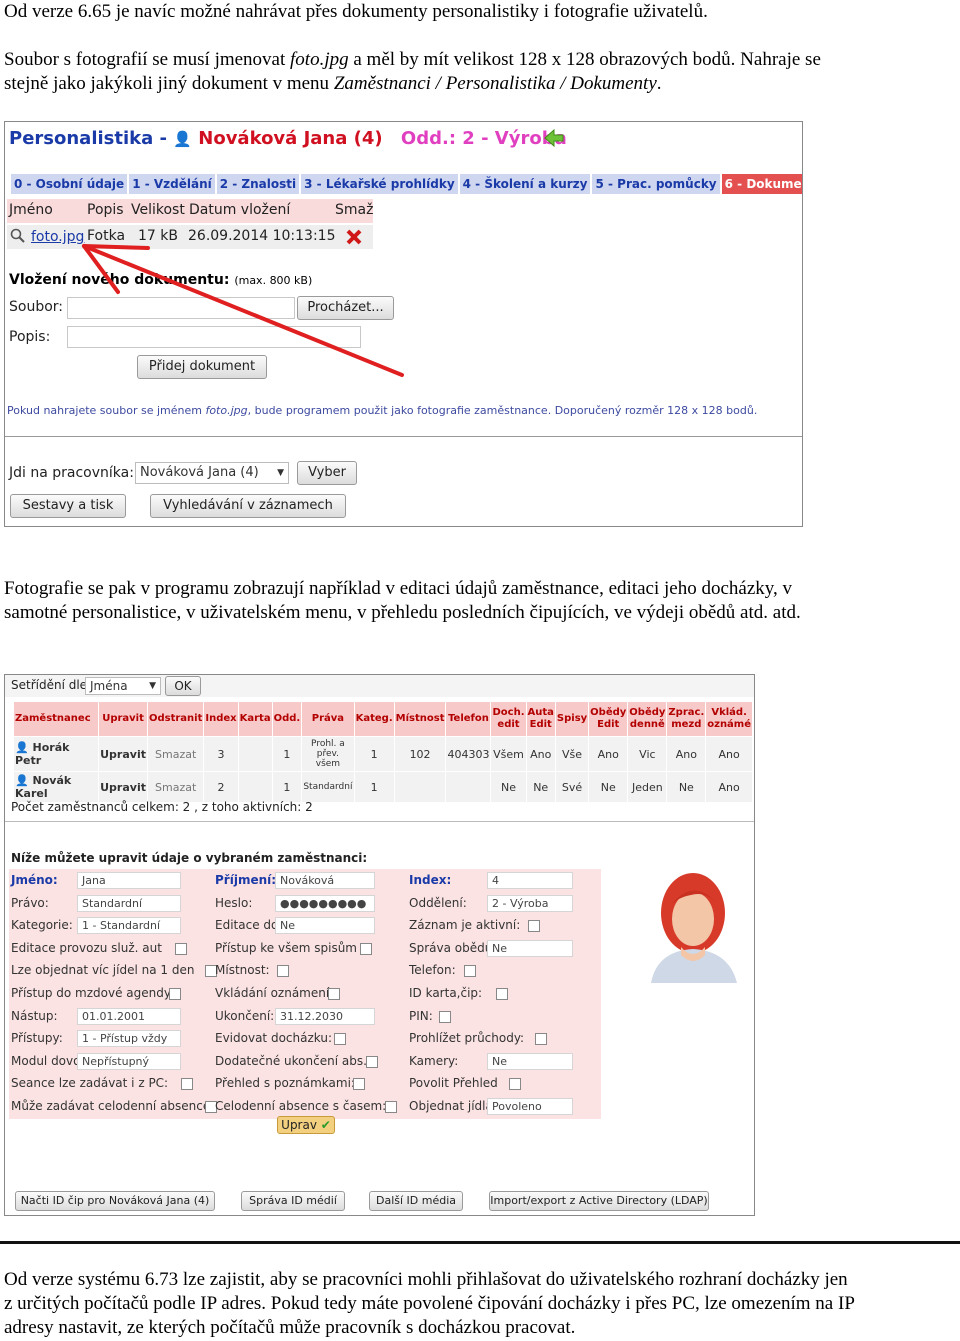  What do you see at coordinates (328, 787) in the screenshot?
I see `cell: Standardní` at bounding box center [328, 787].